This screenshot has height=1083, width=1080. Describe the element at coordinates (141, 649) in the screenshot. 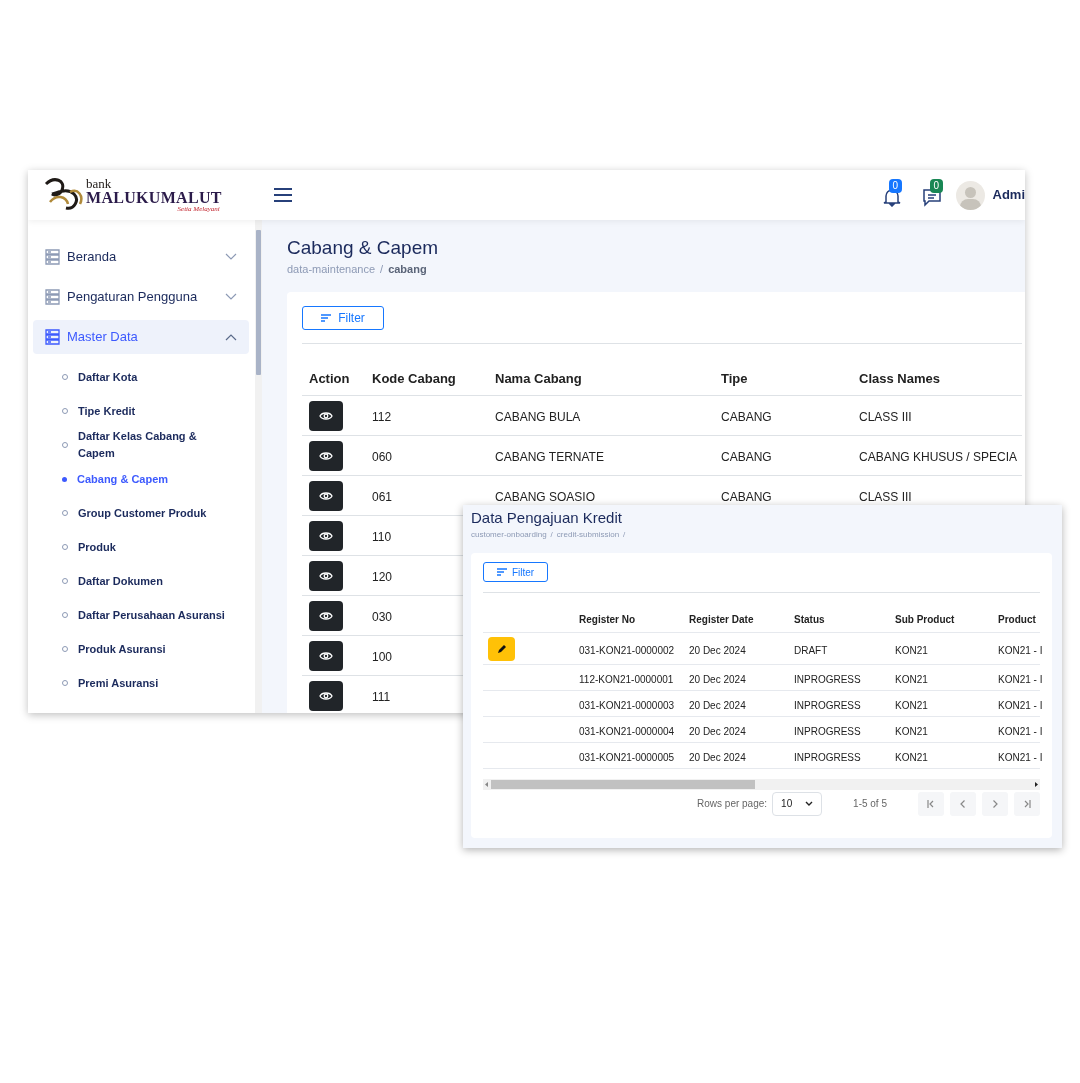

I see `sidebar-subitem: Produk Asuransi` at that location.